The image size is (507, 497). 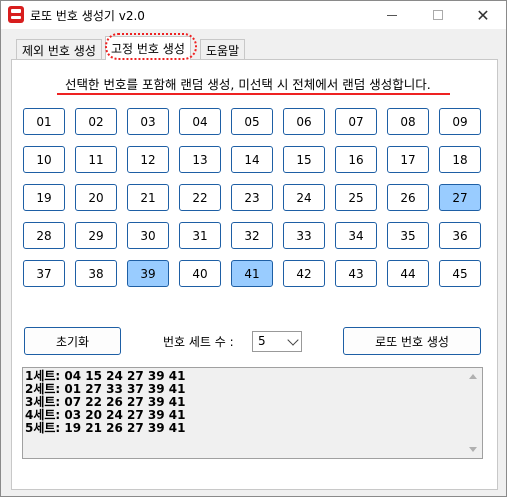 I want to click on chevron-down-icon, so click(x=293, y=340).